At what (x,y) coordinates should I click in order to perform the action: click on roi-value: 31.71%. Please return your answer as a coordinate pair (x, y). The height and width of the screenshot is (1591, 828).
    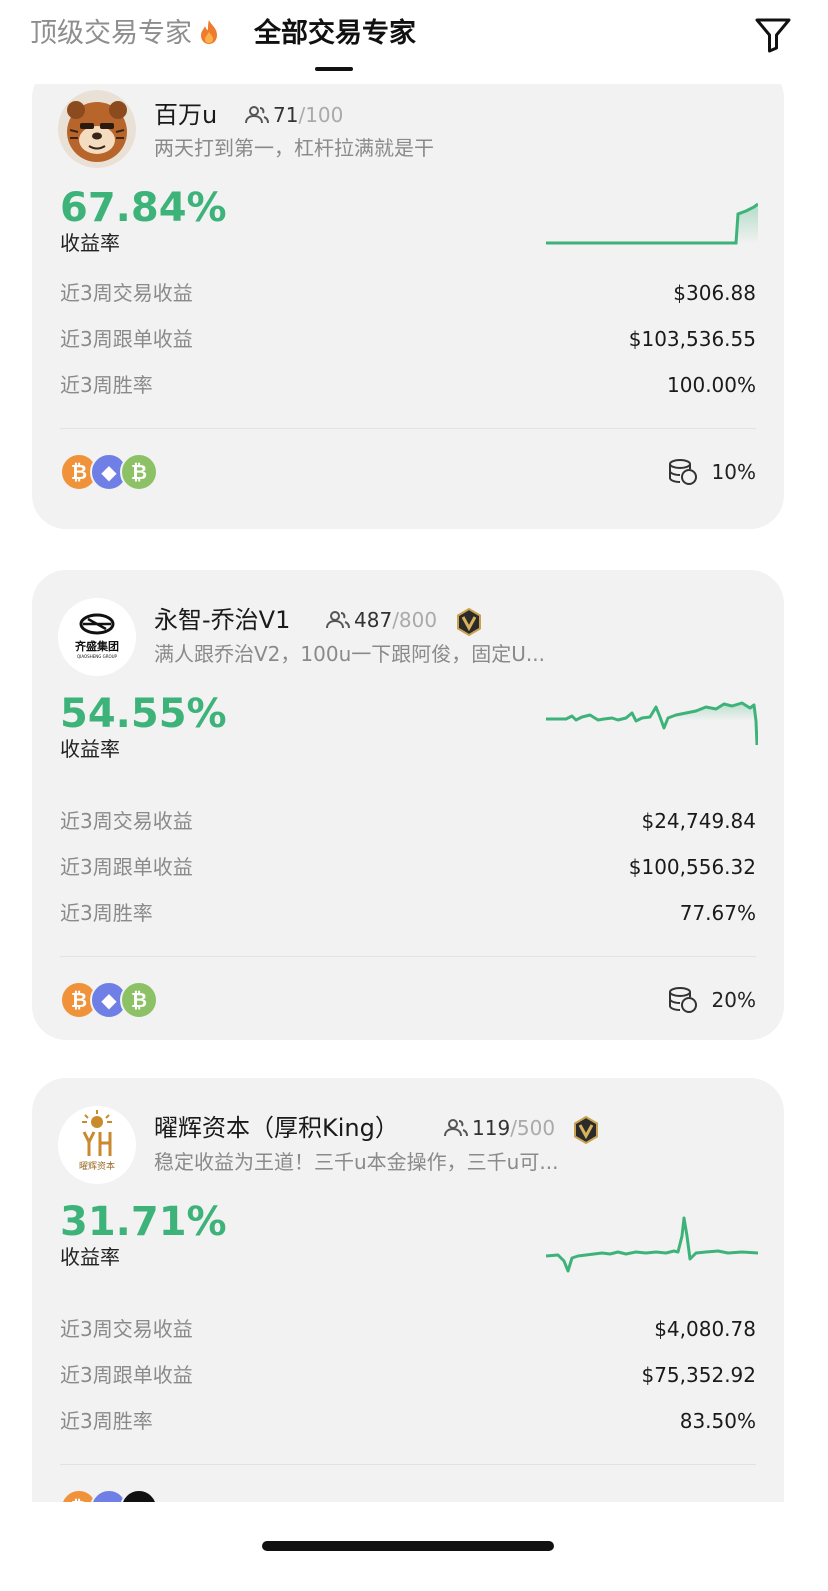
    Looking at the image, I should click on (143, 1222).